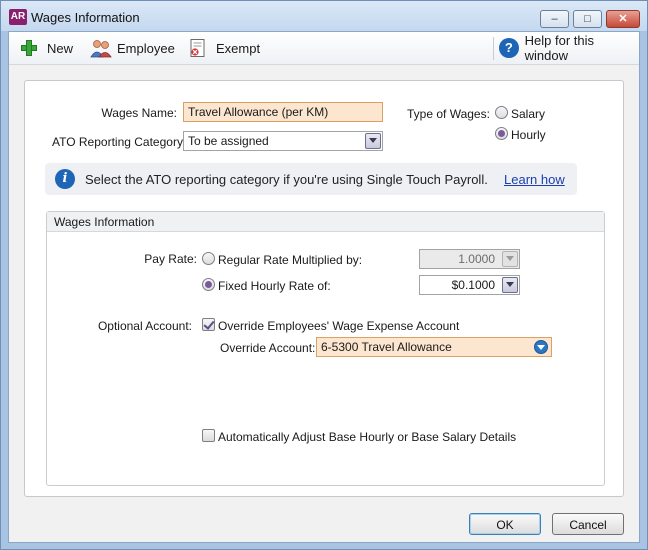 This screenshot has width=648, height=550. Describe the element at coordinates (60, 48) in the screenshot. I see `new-label: New` at that location.